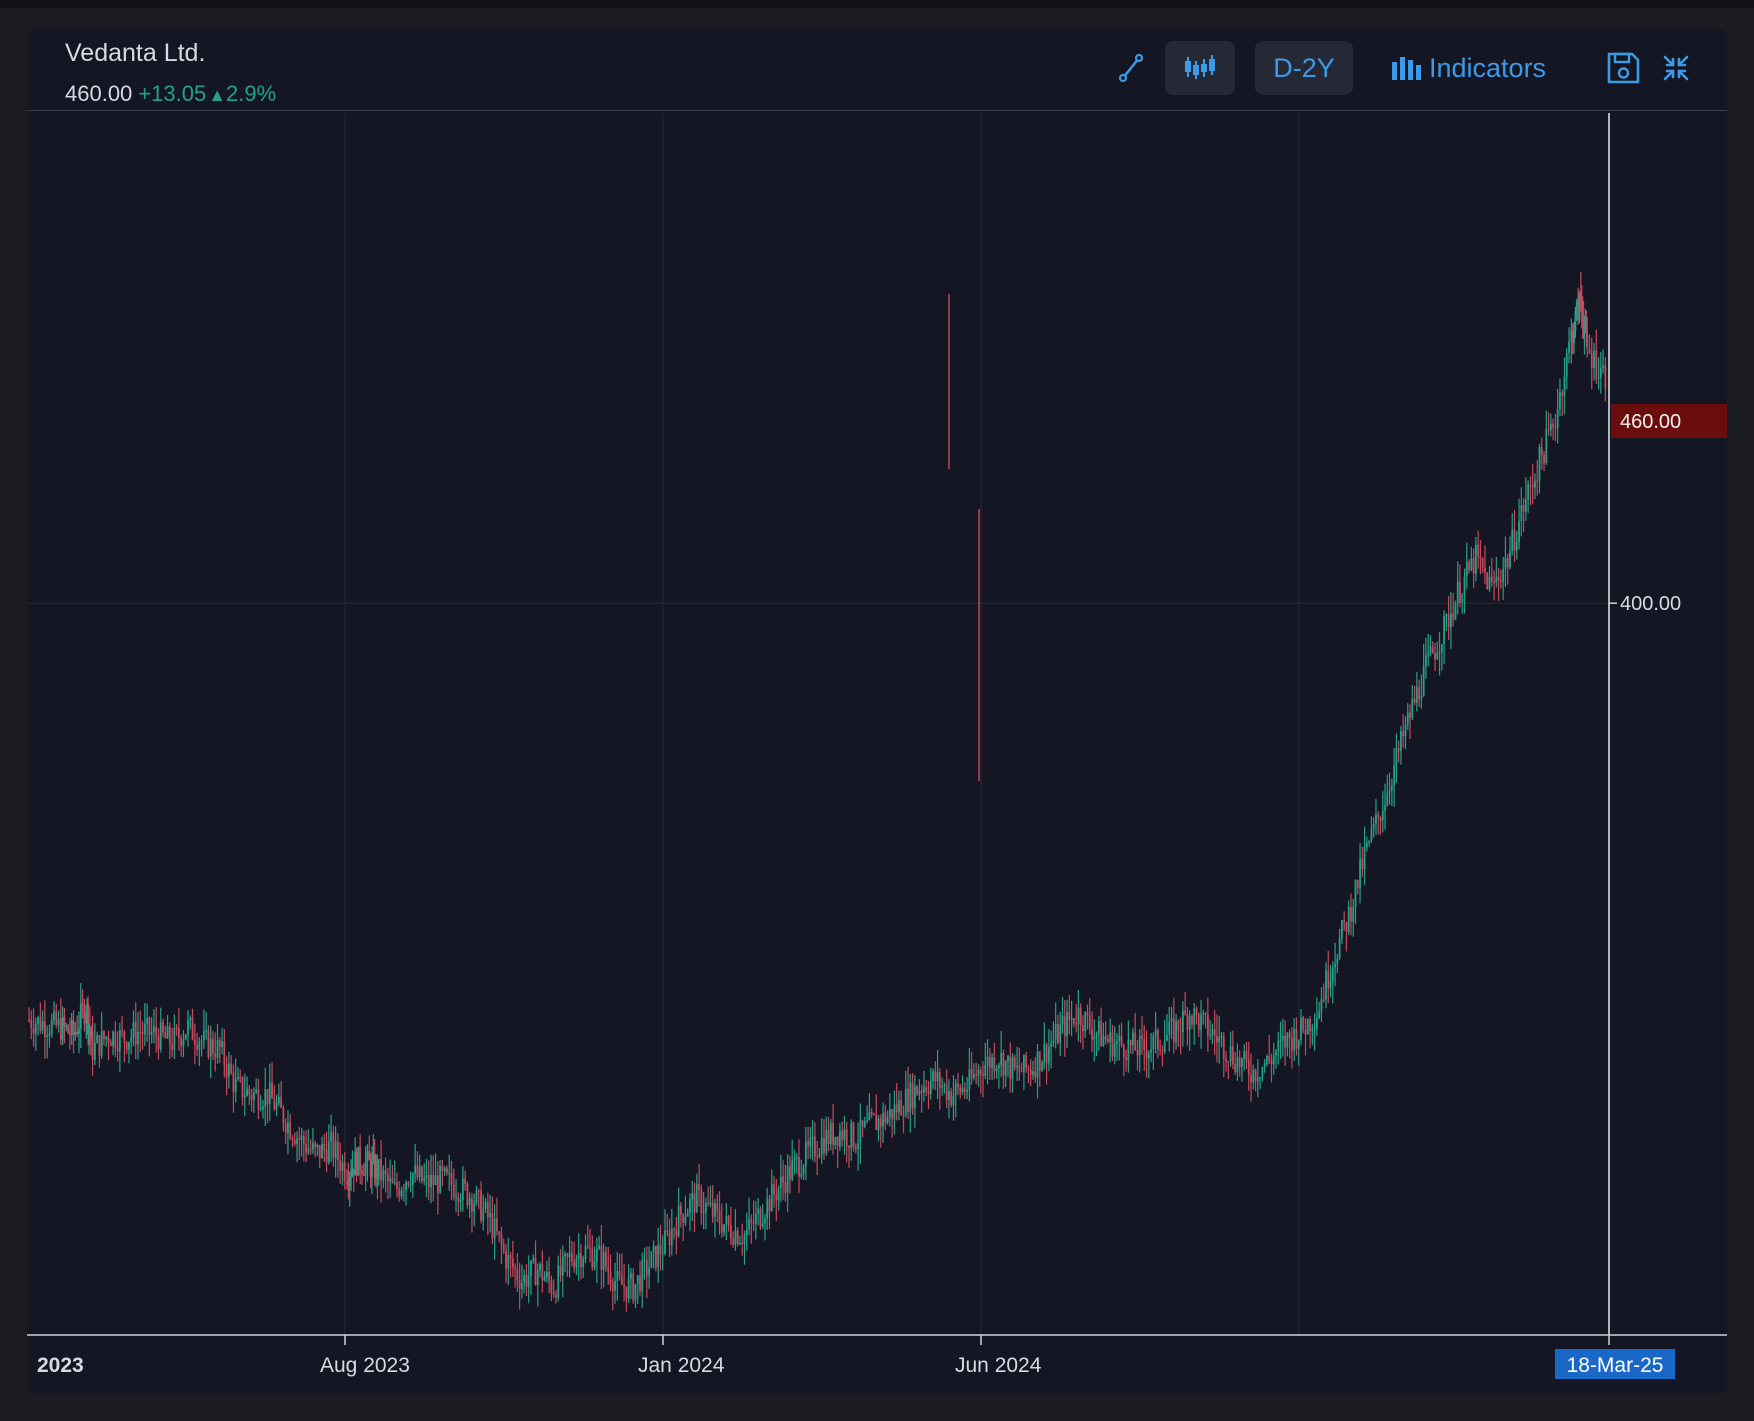  Describe the element at coordinates (1615, 1365) in the screenshot. I see `crosshair-date-label: 18-Mar-25` at that location.